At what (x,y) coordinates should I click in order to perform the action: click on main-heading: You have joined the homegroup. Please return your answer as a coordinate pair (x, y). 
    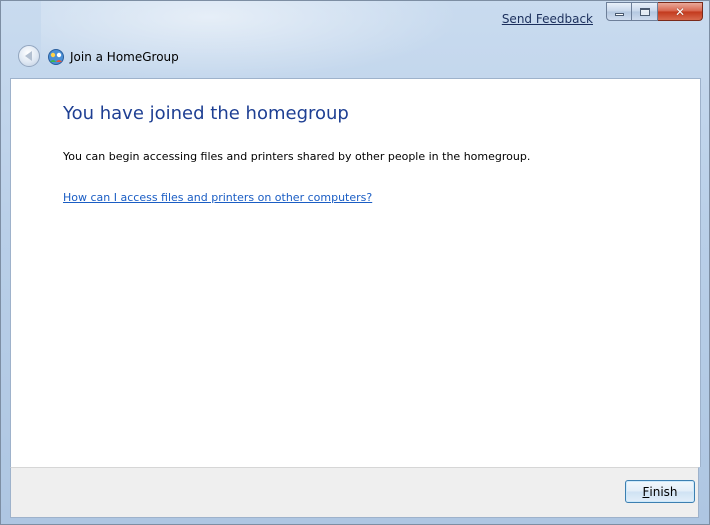
    Looking at the image, I should click on (206, 113).